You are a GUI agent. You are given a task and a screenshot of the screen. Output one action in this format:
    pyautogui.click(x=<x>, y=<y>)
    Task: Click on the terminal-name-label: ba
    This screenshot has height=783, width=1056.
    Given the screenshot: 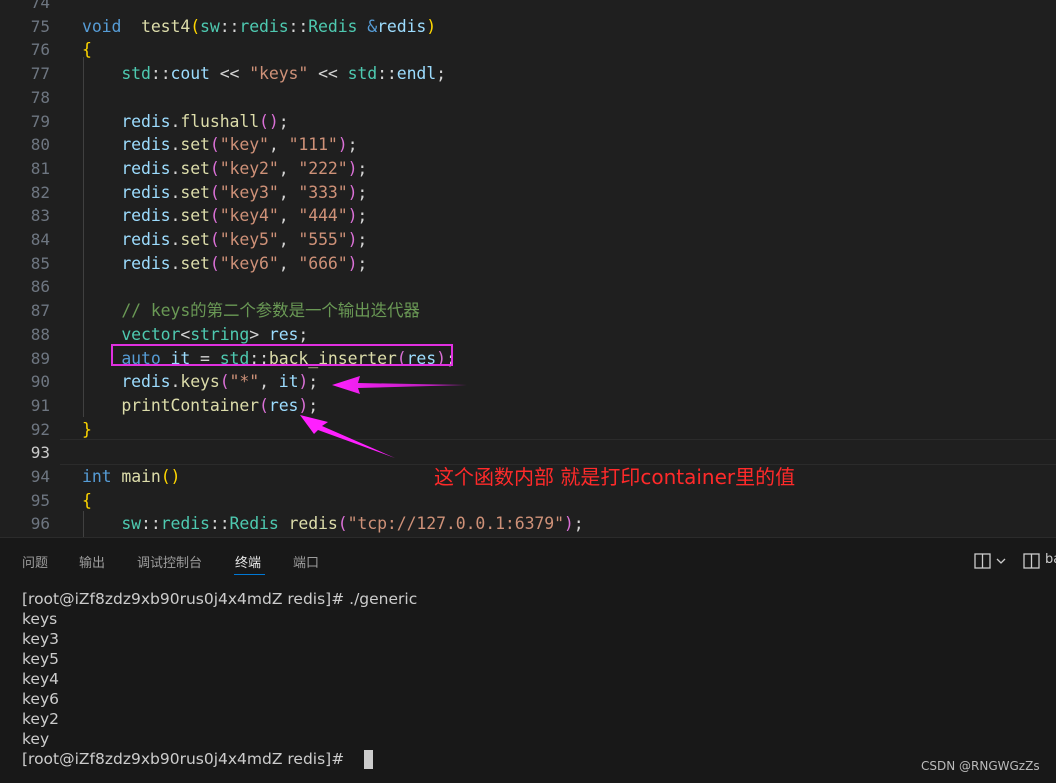 What is the action you would take?
    pyautogui.click(x=1050, y=559)
    